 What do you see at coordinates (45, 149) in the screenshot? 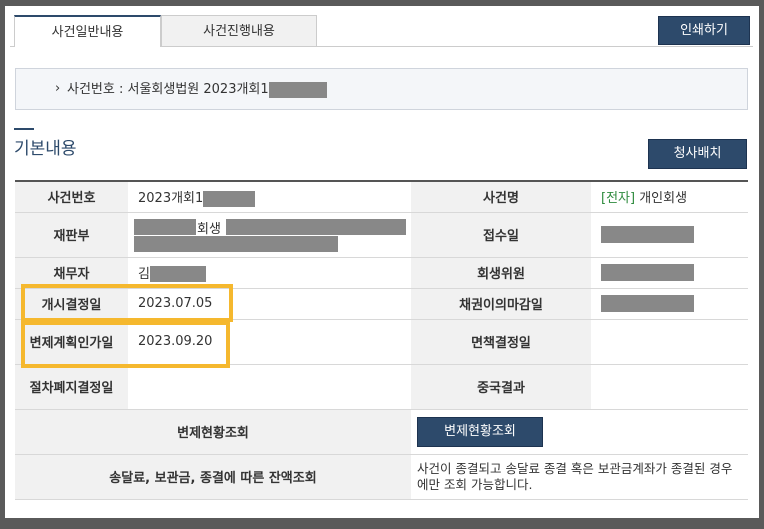
I see `section-title: 기본내용` at bounding box center [45, 149].